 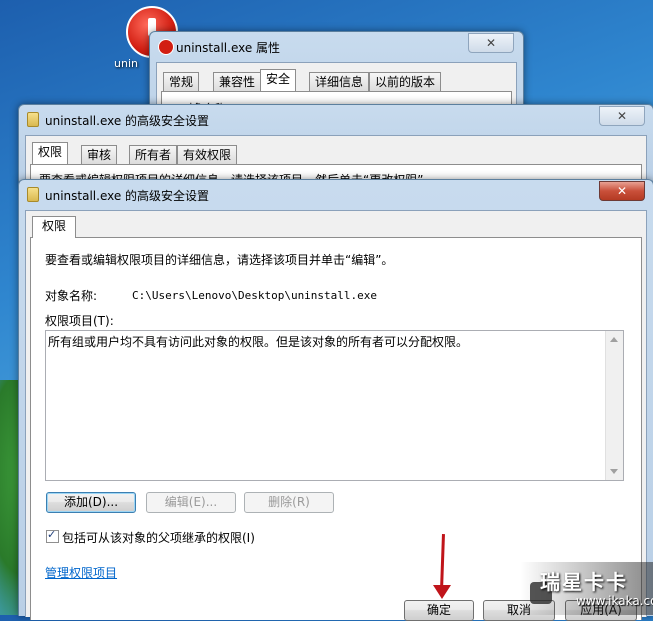 I want to click on tab-details: 详细信息, so click(x=339, y=81).